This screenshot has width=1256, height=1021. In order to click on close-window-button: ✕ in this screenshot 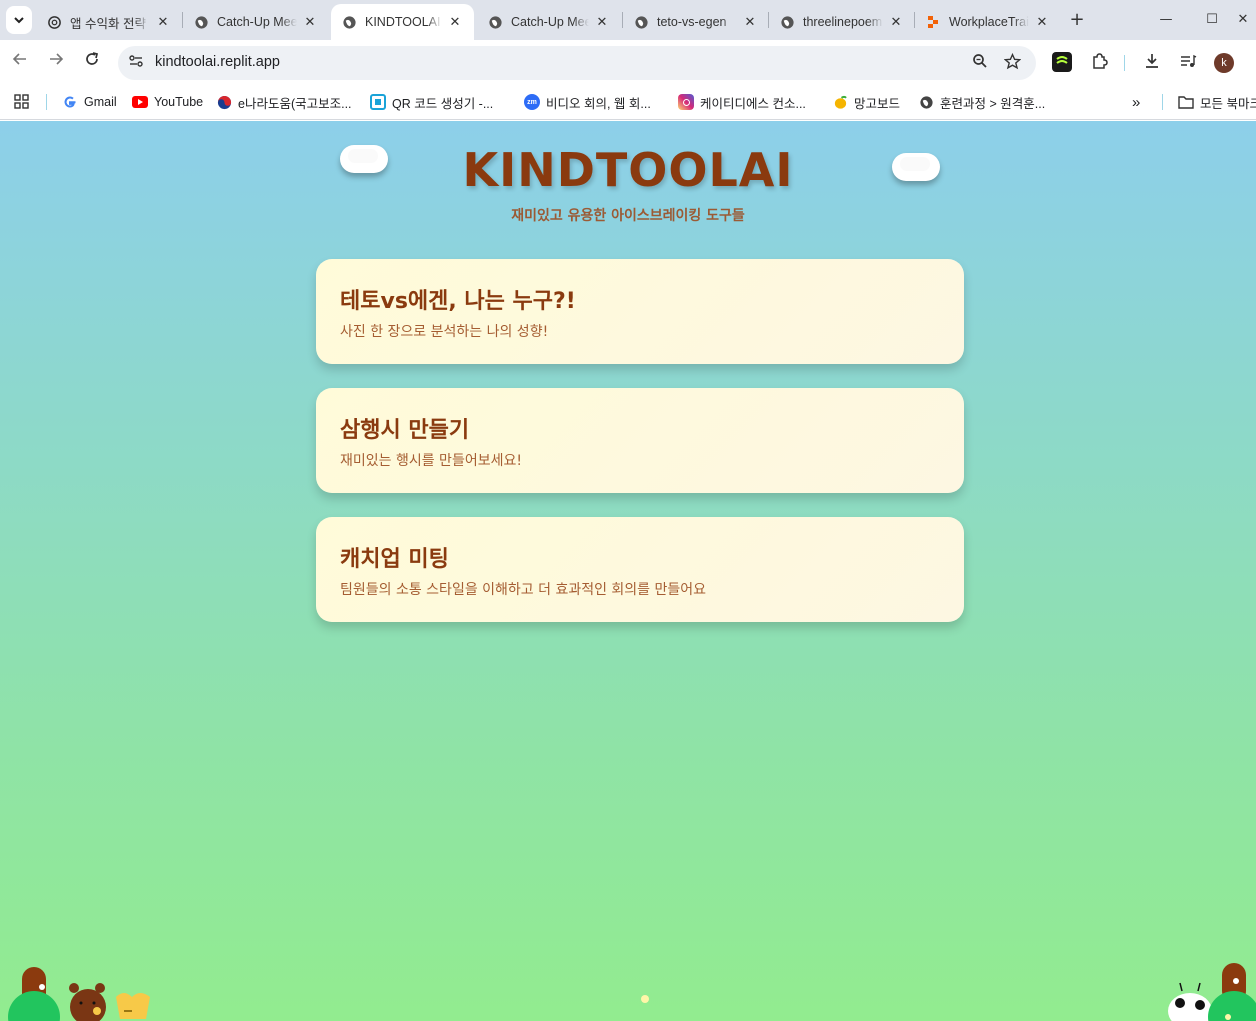, I will do `click(1243, 20)`.